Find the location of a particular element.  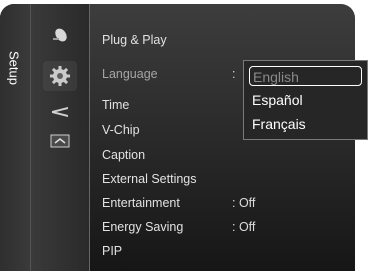

menu-item-entertainment: Entertainment : Off is located at coordinates (178, 203).